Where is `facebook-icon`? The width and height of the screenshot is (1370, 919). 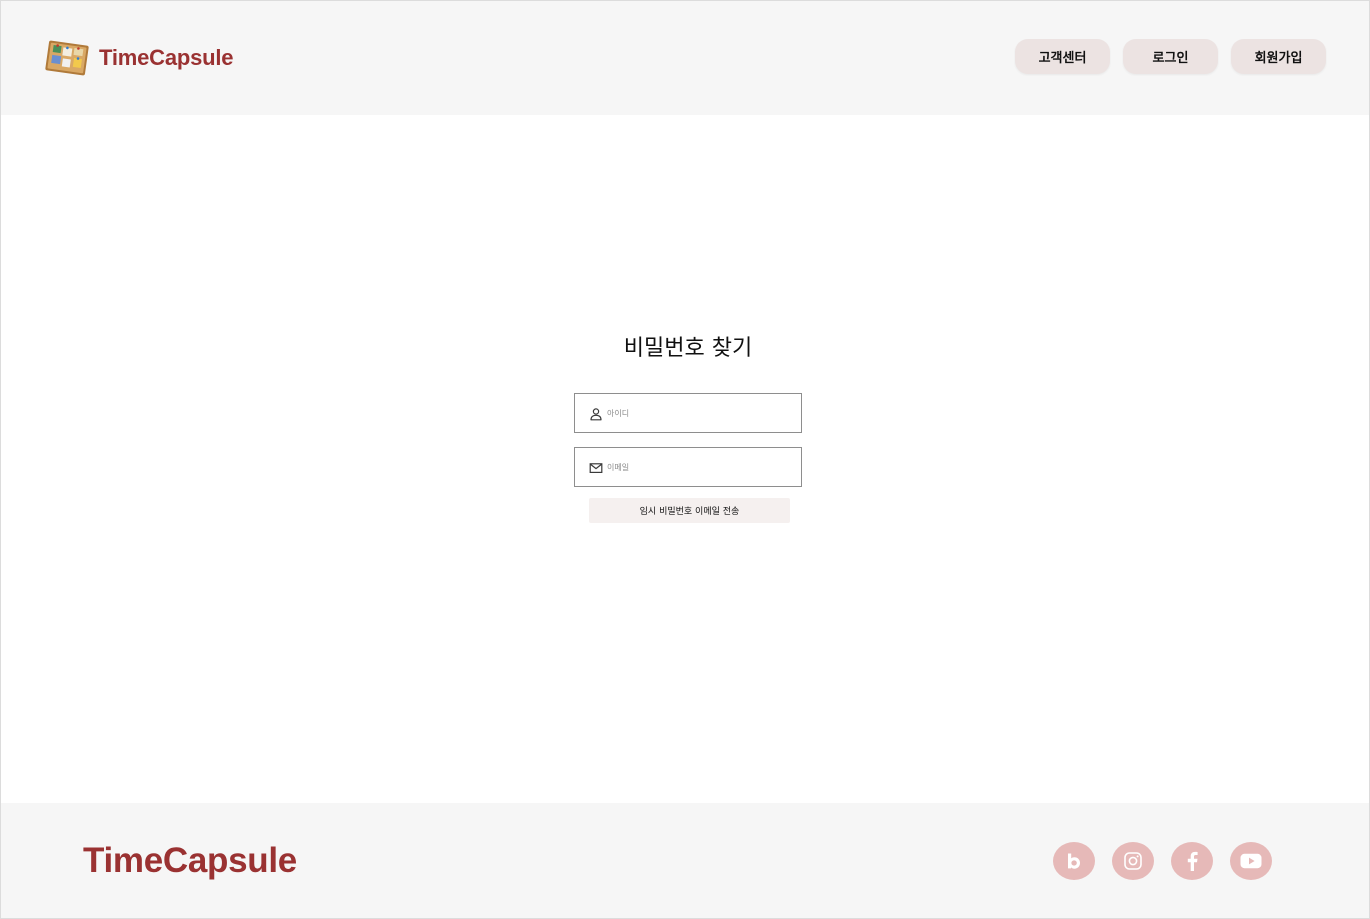 facebook-icon is located at coordinates (1192, 861).